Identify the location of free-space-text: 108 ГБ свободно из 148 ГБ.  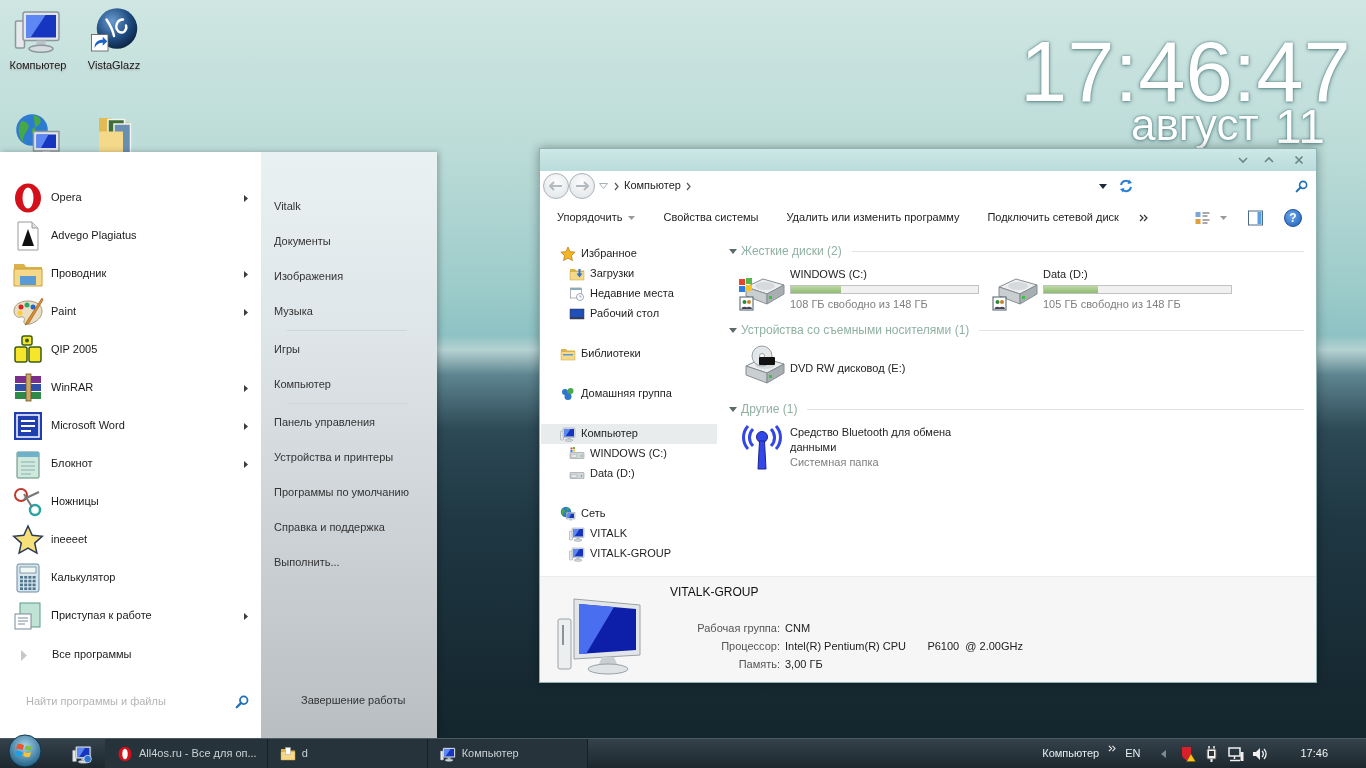
(859, 304).